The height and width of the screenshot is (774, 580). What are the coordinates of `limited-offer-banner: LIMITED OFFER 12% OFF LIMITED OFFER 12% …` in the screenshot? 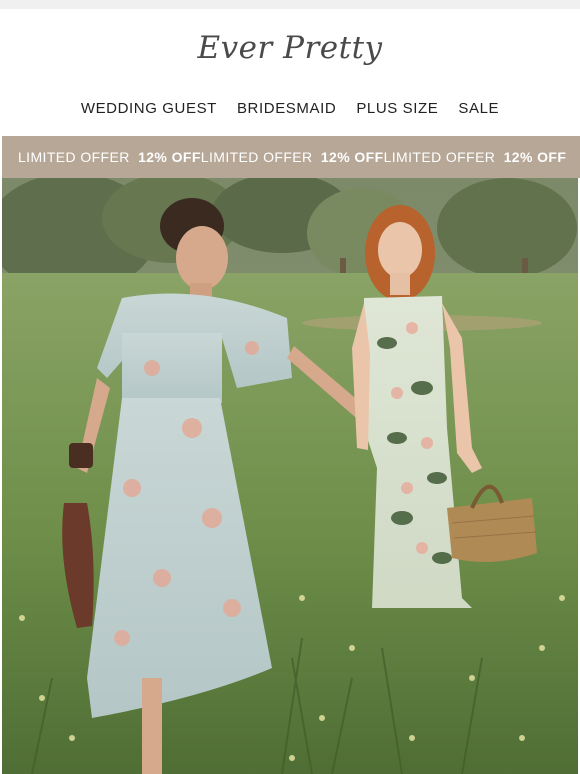 It's located at (291, 157).